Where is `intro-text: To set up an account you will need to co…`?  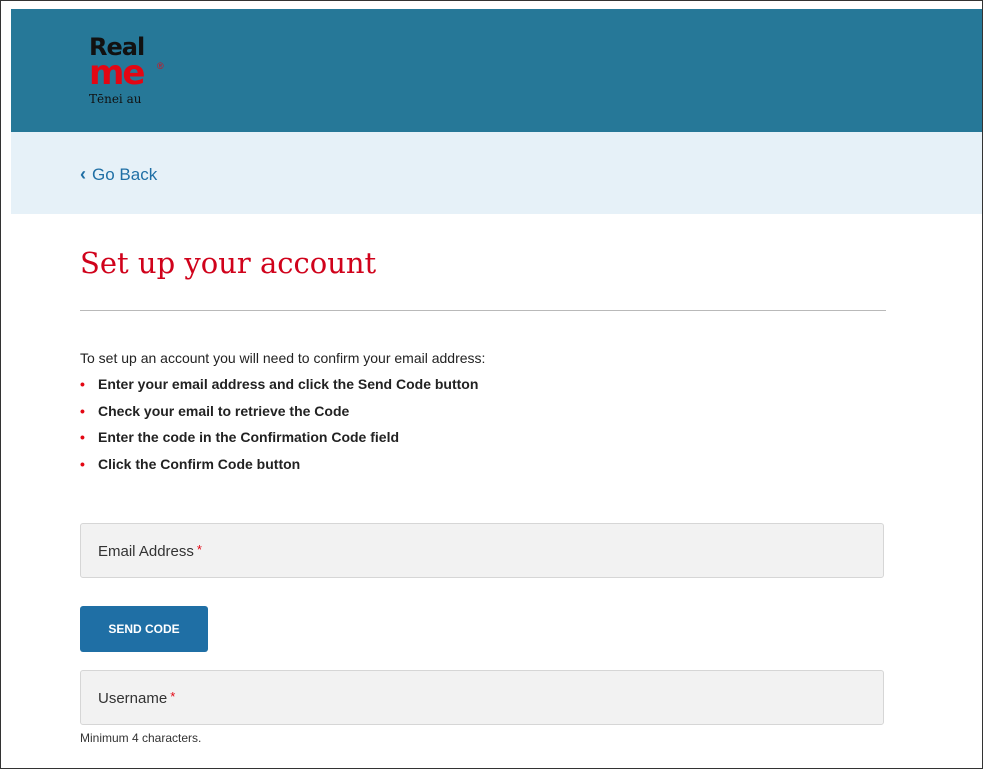 intro-text: To set up an account you will need to co… is located at coordinates (283, 358).